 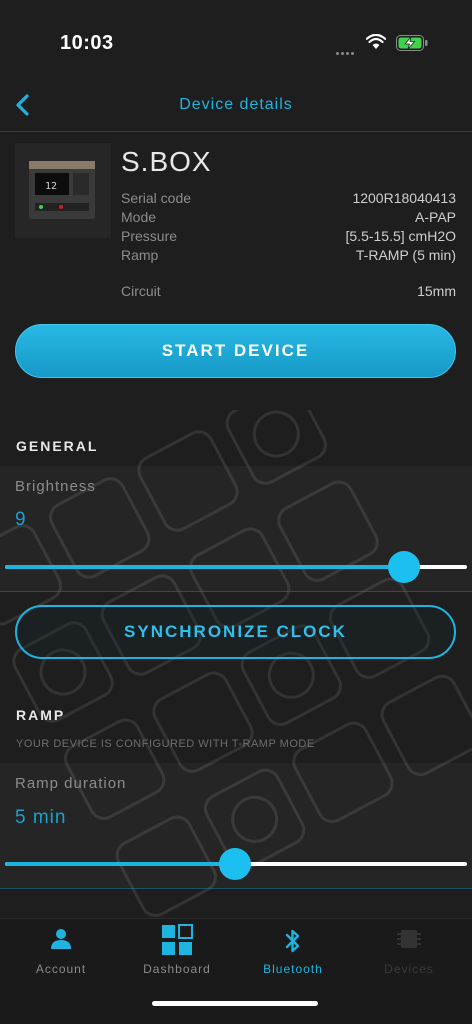 I want to click on tab-dashboard: Dashboard, so click(x=177, y=954).